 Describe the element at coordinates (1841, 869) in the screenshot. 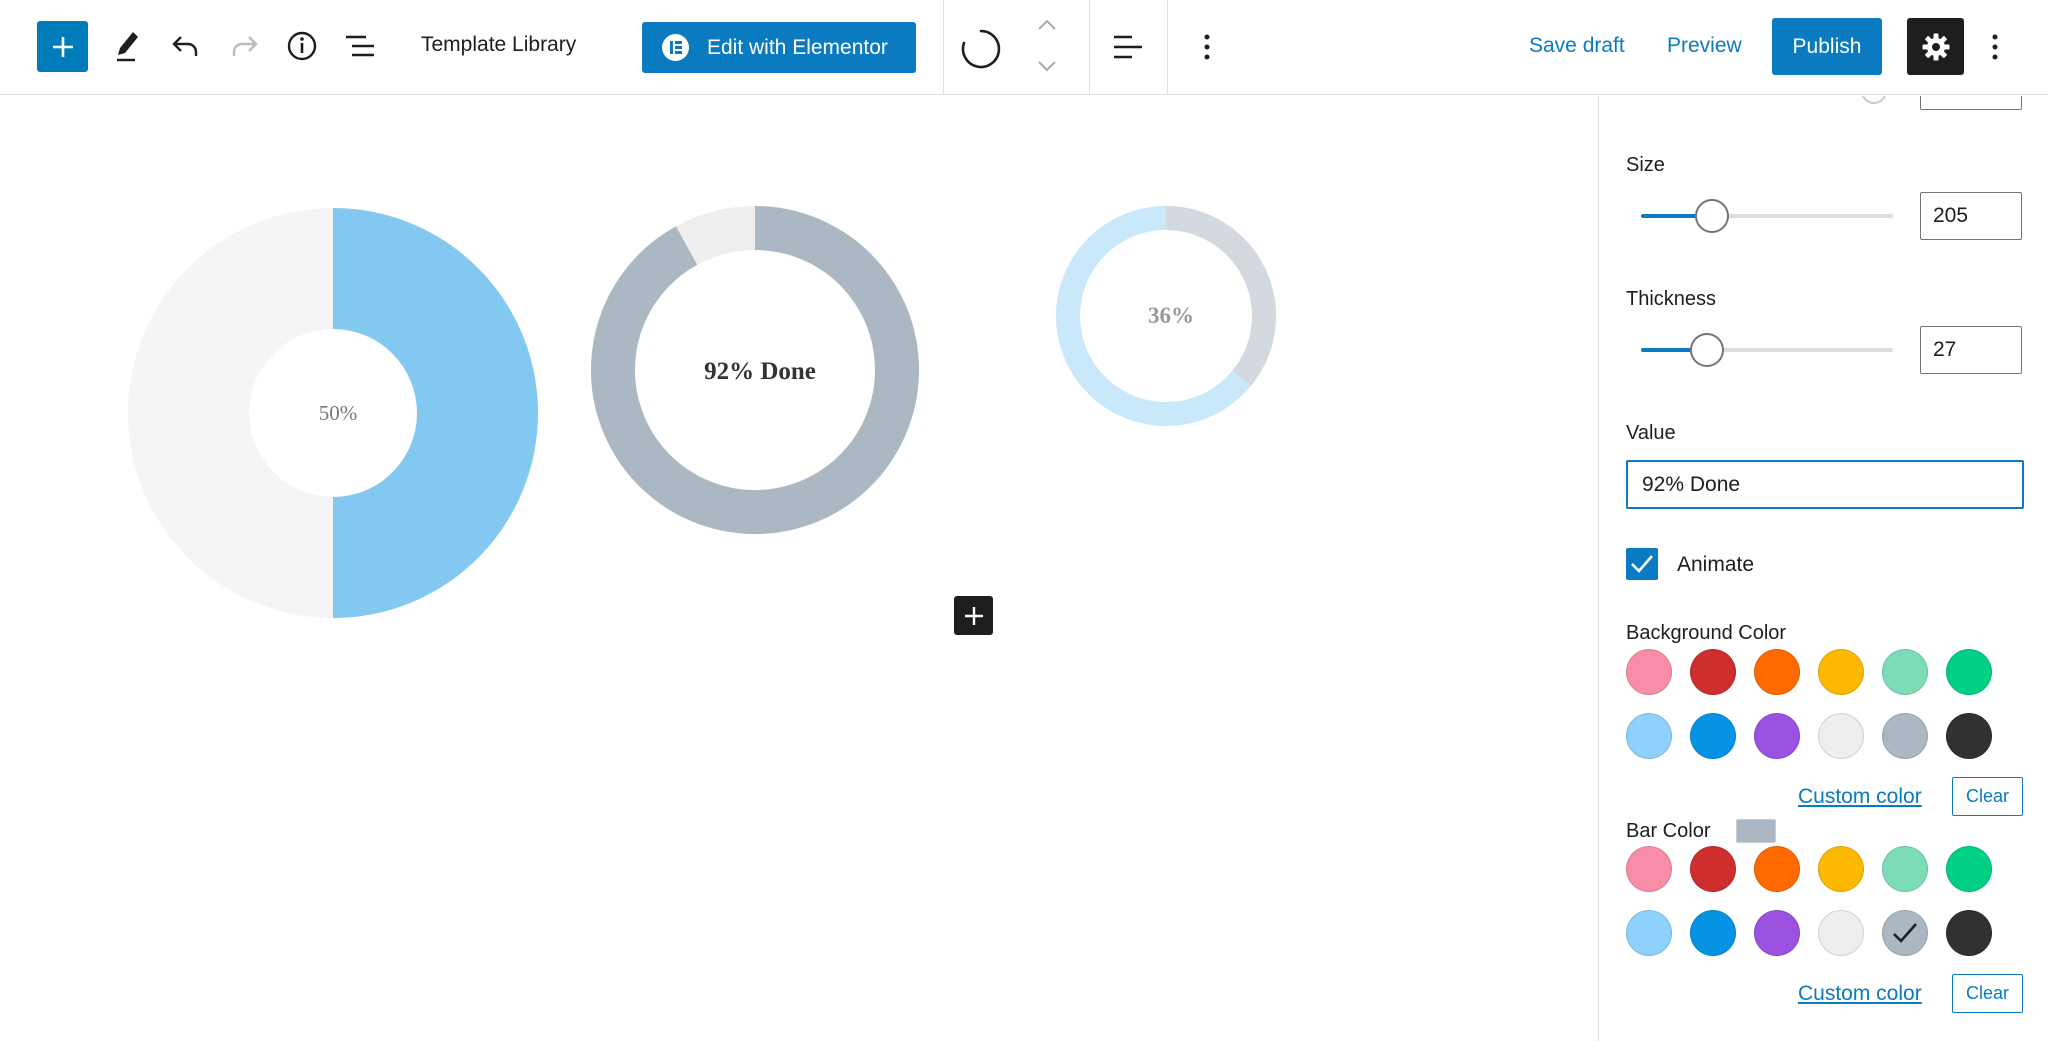

I see `bar-swatch-luminous-amber` at that location.